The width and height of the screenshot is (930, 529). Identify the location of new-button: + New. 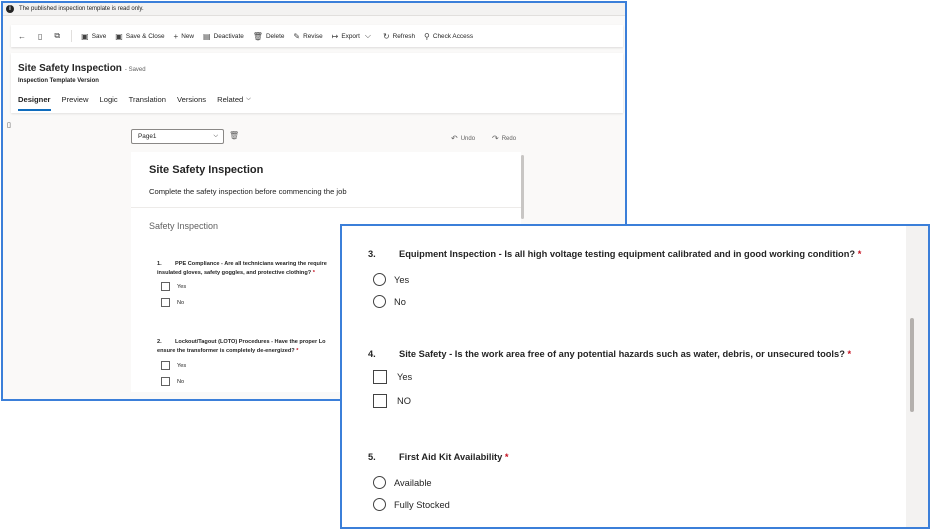
(184, 36).